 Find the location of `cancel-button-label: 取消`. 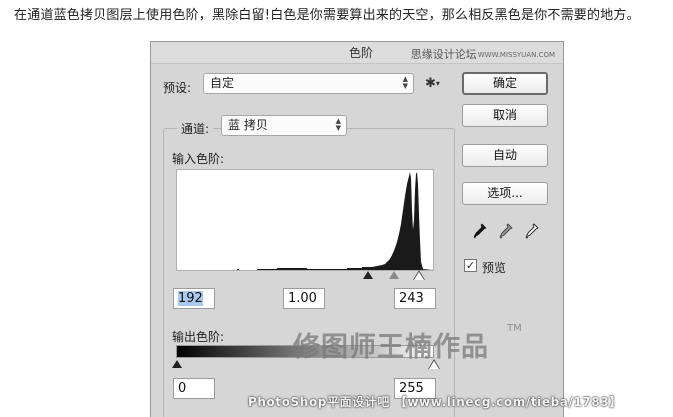

cancel-button-label: 取消 is located at coordinates (504, 115).